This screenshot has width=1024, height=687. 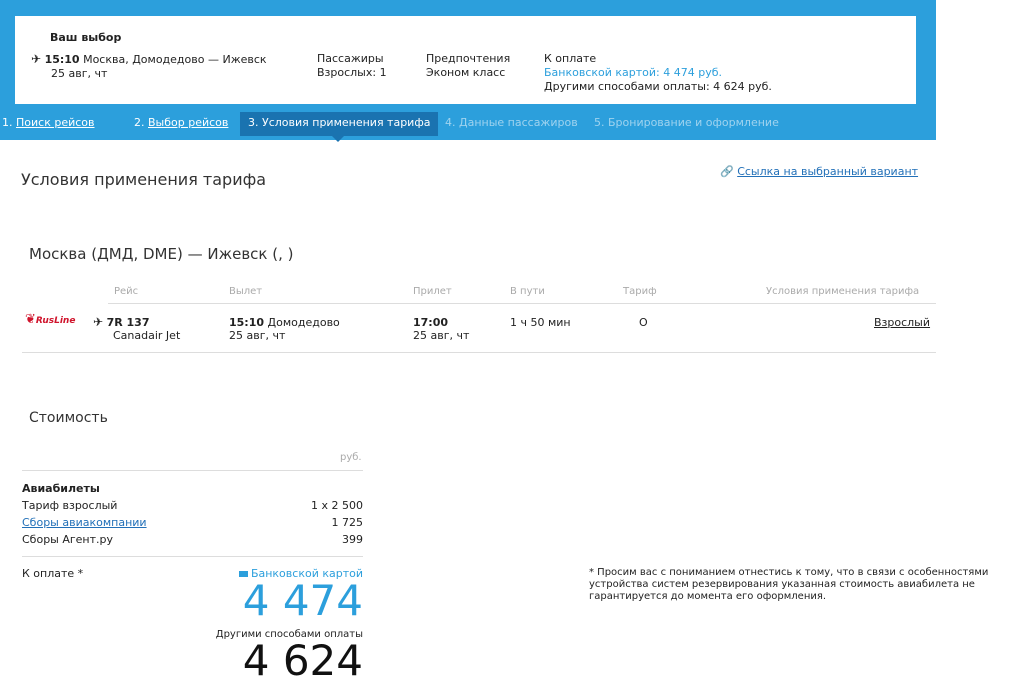 What do you see at coordinates (246, 291) in the screenshot?
I see `col-departure: Вылет` at bounding box center [246, 291].